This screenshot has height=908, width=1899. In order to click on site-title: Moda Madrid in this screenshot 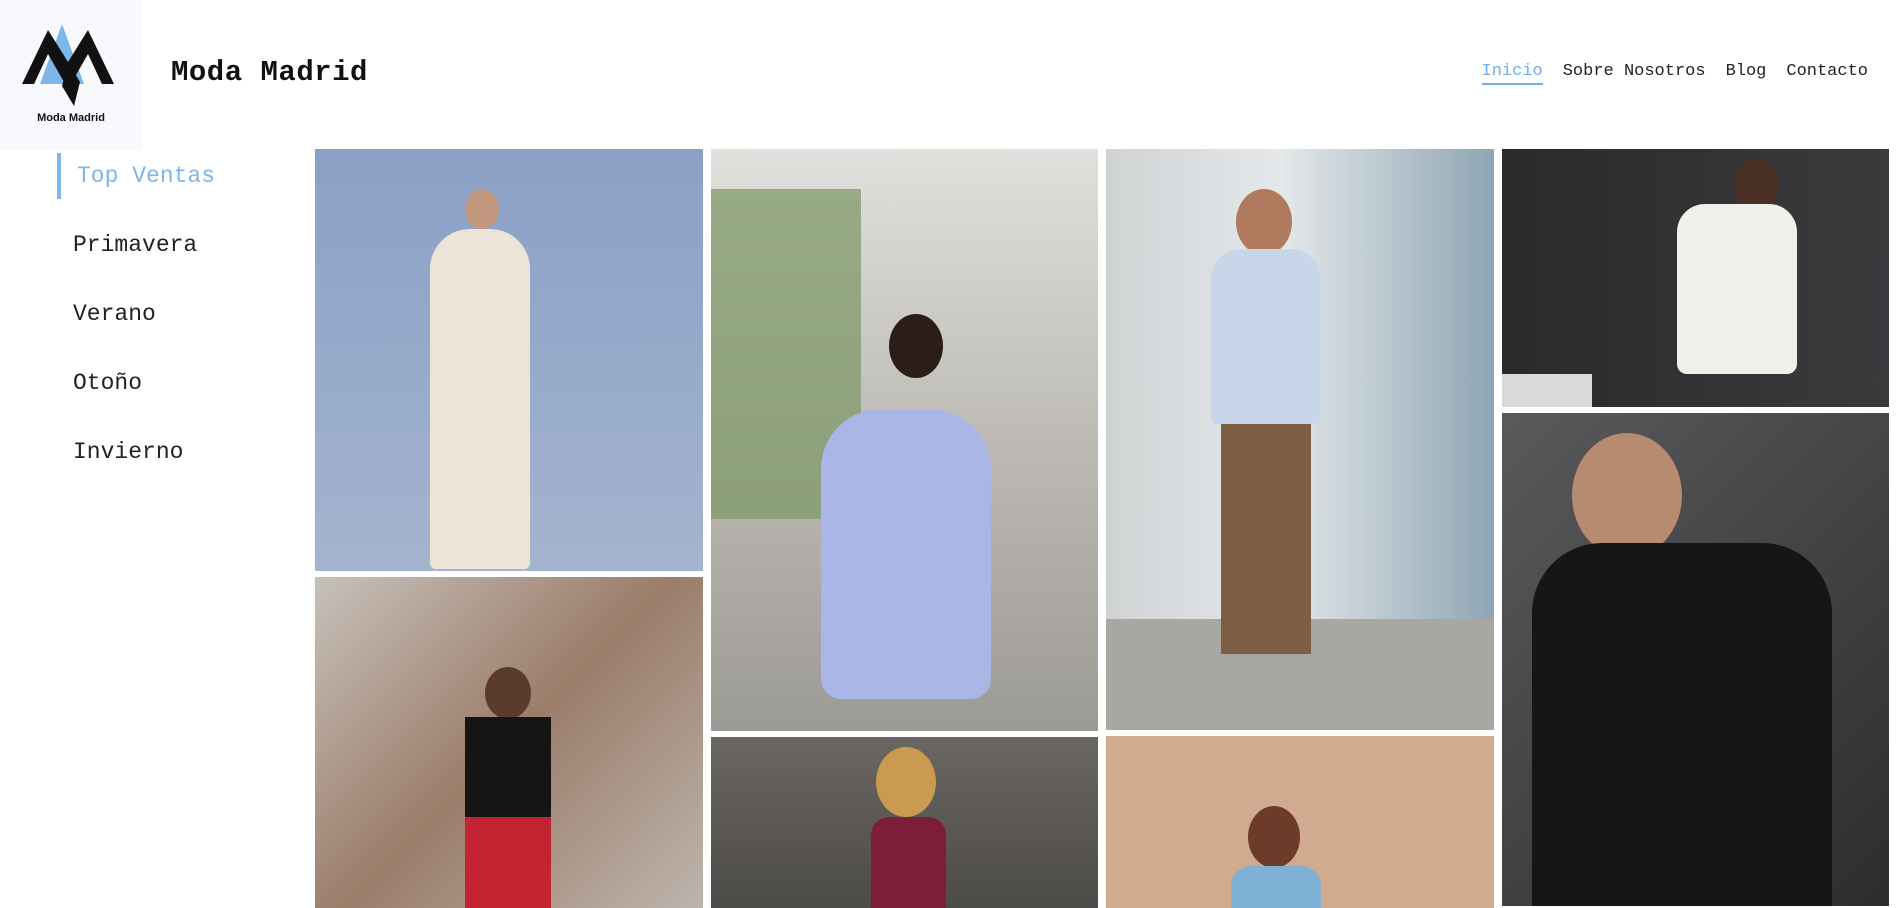, I will do `click(269, 72)`.